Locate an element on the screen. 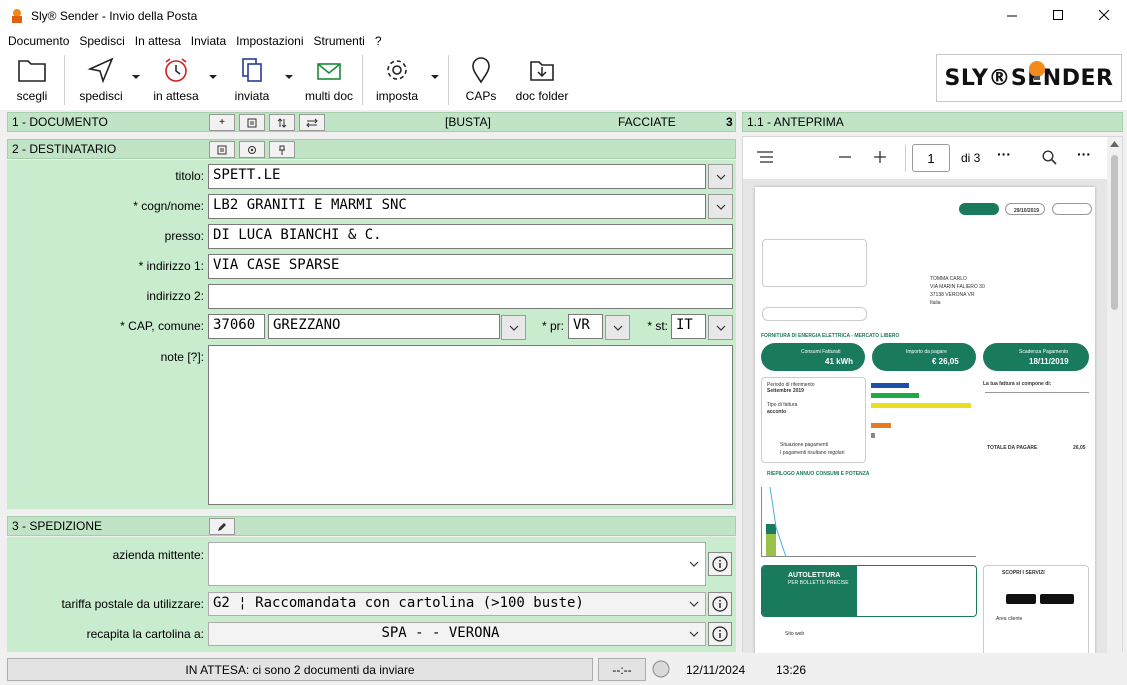  chart-power-line is located at coordinates (778, 522).